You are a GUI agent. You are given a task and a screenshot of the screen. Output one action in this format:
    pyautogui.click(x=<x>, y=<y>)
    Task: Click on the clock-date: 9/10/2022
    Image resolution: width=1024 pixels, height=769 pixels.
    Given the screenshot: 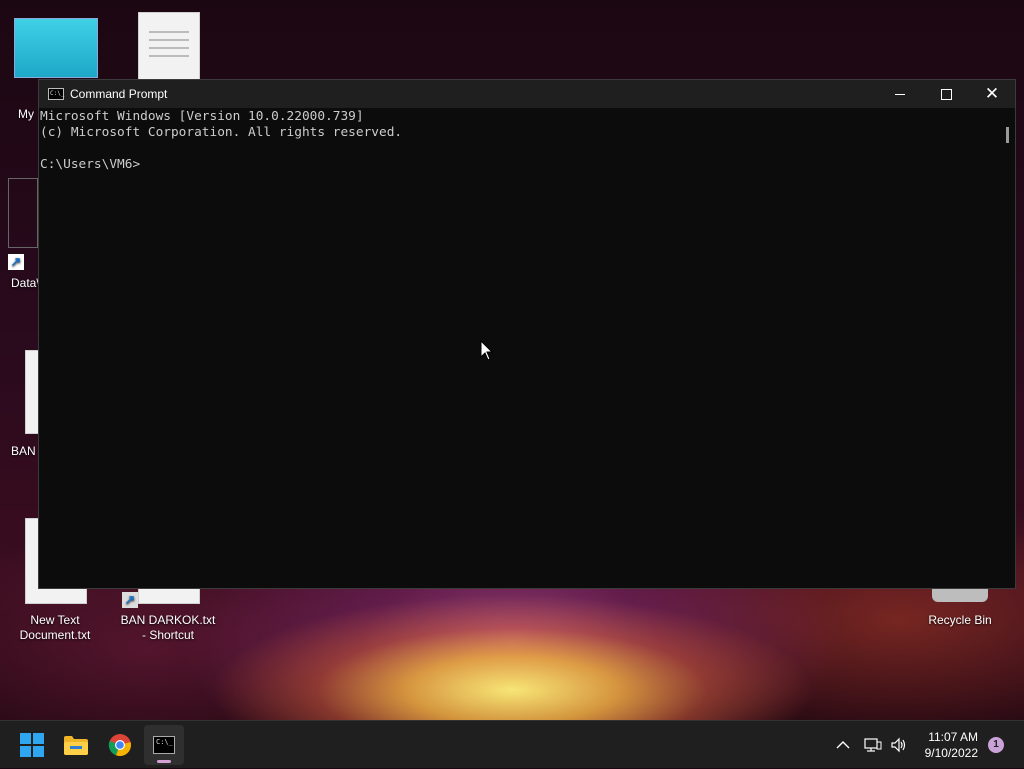 What is the action you would take?
    pyautogui.click(x=951, y=753)
    